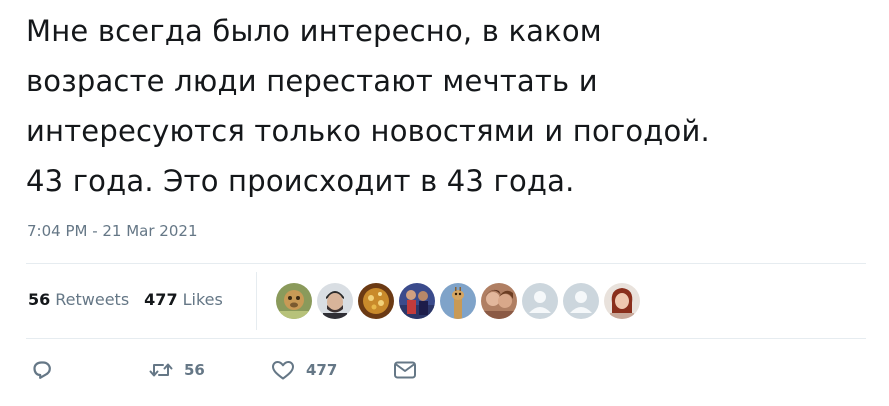 The width and height of the screenshot is (889, 406). What do you see at coordinates (314, 31) in the screenshot?
I see `tweet-text-line: Мне всегда было интересно, в каком` at bounding box center [314, 31].